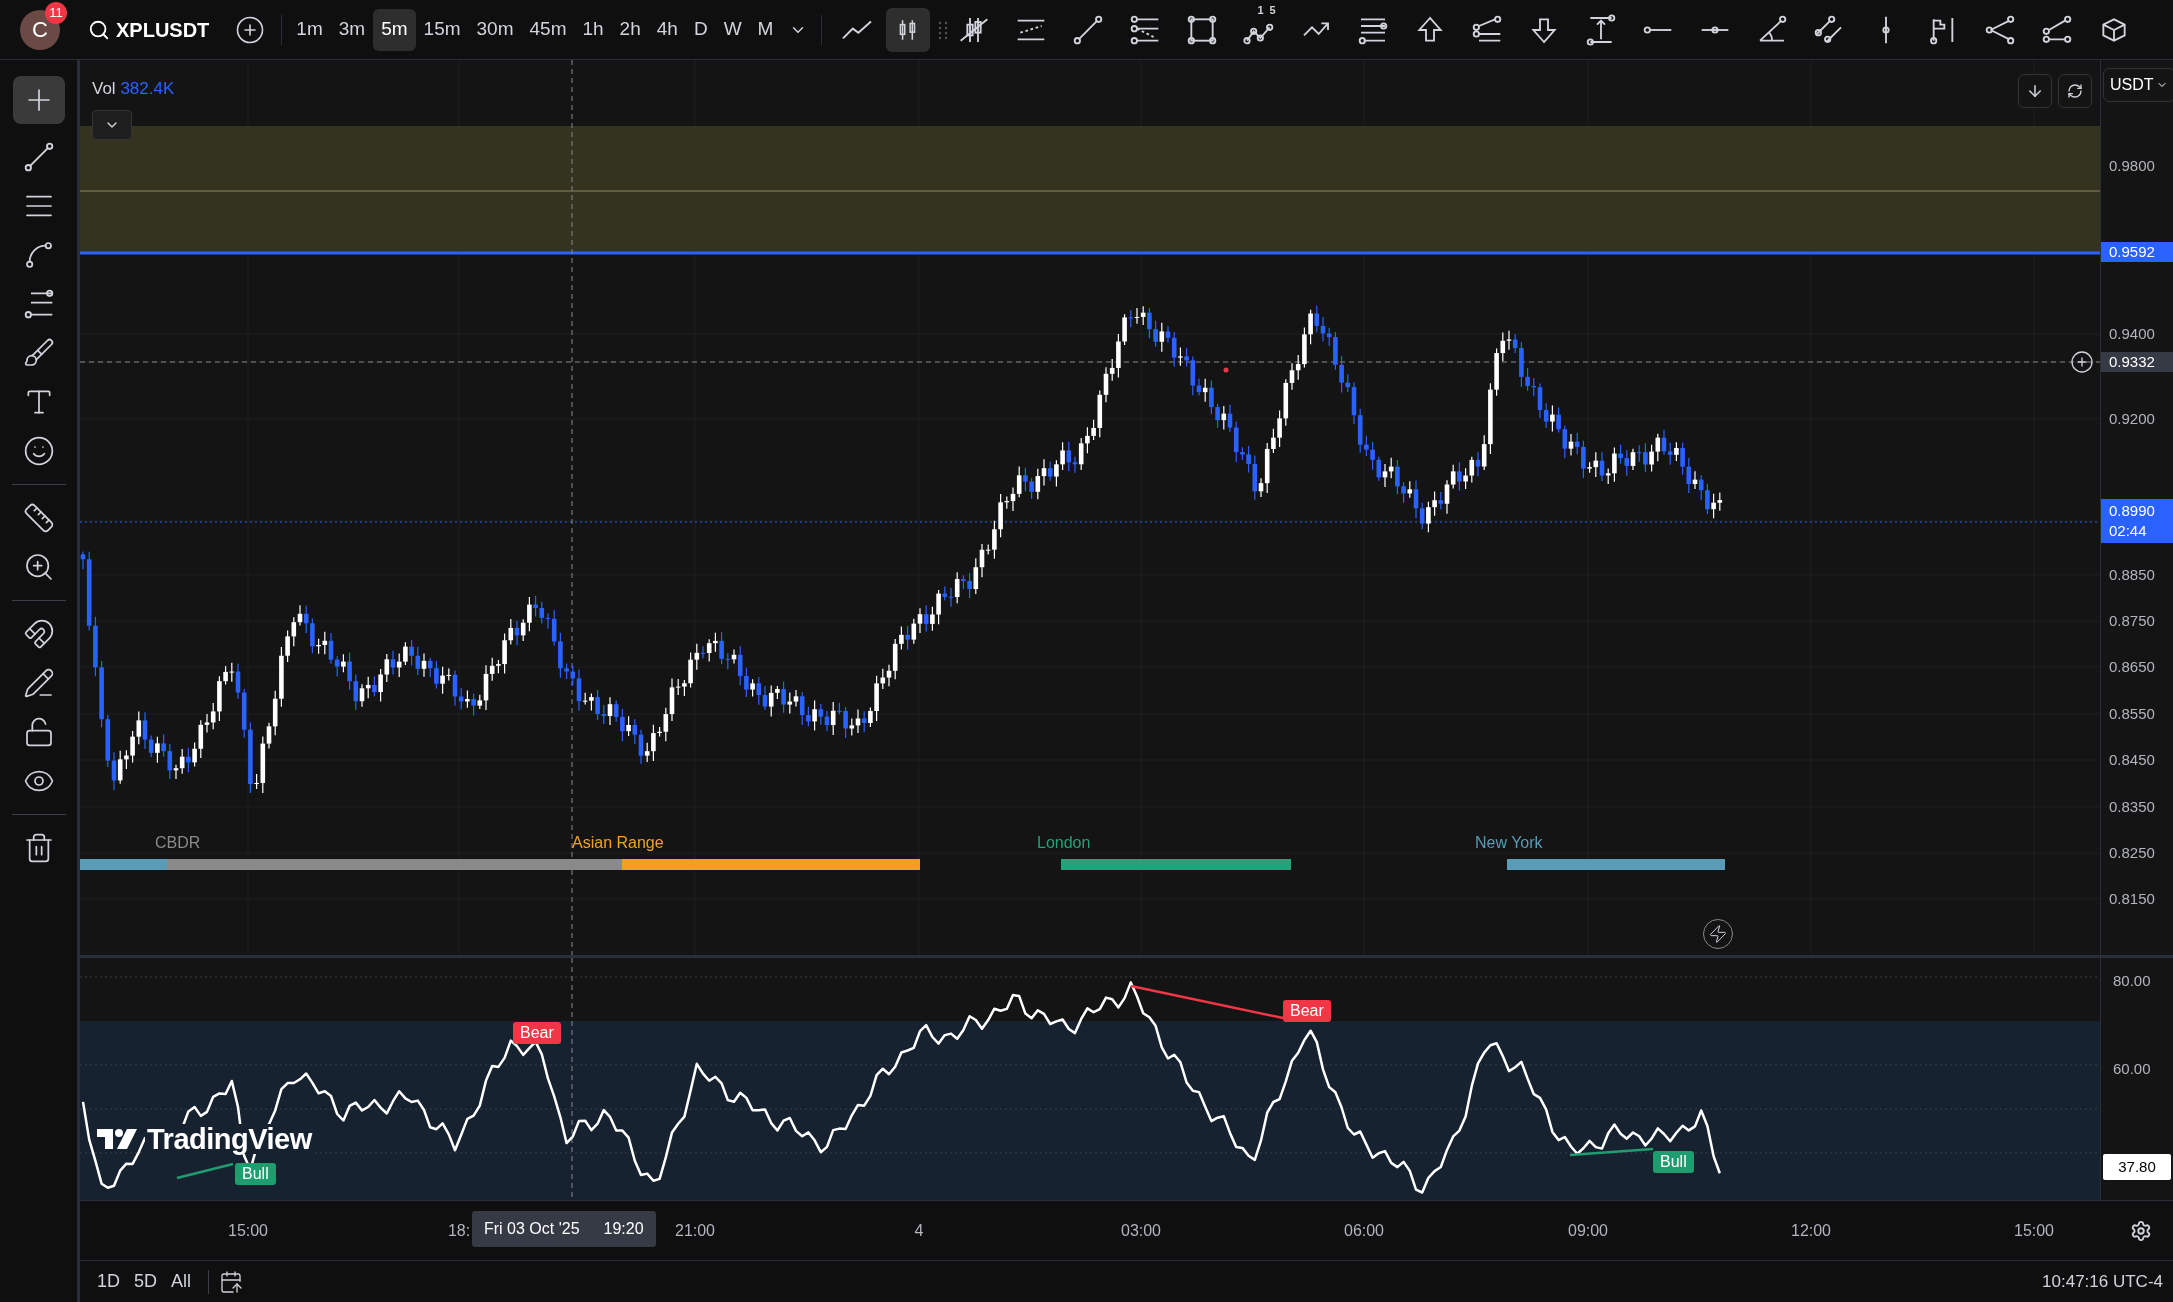  What do you see at coordinates (732, 29) in the screenshot?
I see `interval-tab: W` at bounding box center [732, 29].